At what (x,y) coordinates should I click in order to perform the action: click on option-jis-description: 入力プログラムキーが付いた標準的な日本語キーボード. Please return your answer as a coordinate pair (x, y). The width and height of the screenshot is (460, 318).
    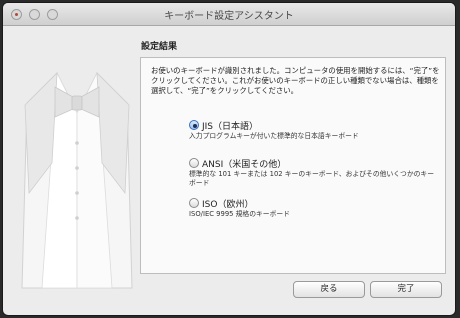
    Looking at the image, I should click on (274, 136).